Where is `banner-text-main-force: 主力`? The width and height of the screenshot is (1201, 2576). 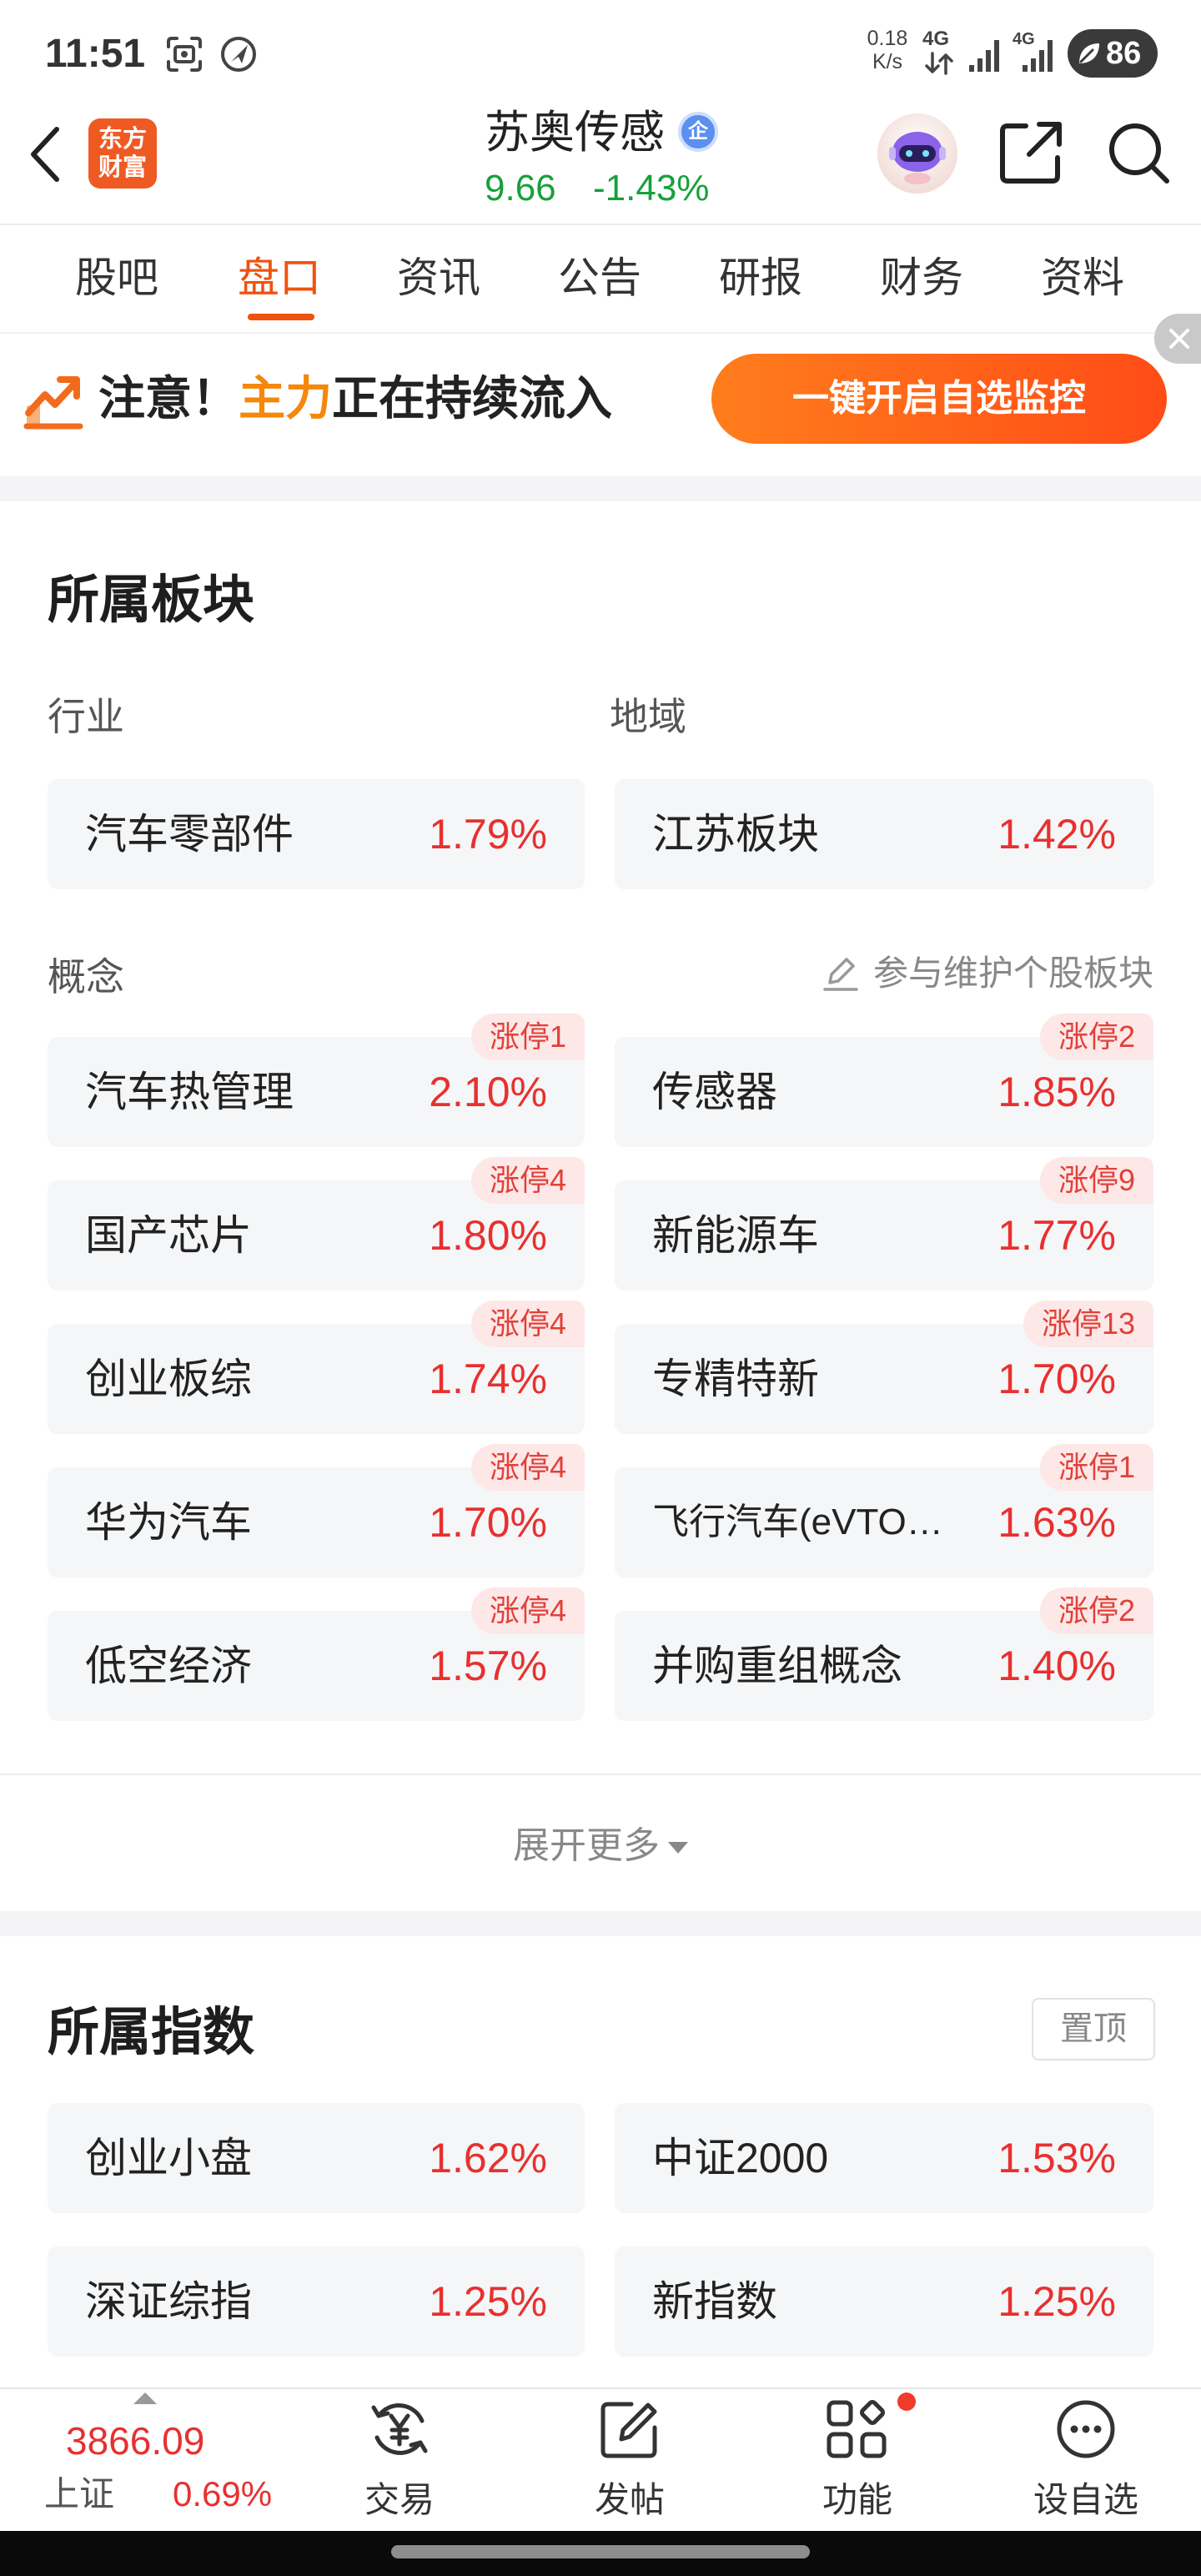 banner-text-main-force: 主力 is located at coordinates (285, 398).